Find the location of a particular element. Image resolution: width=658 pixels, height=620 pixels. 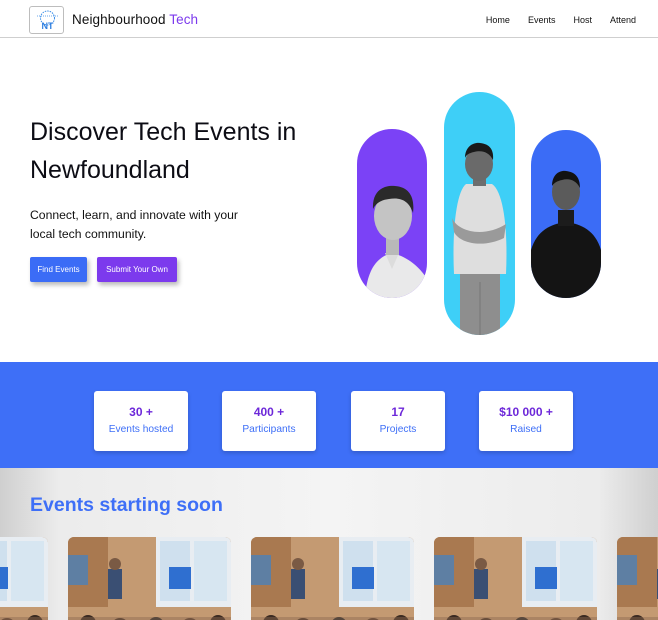

nav-link-attend: Attend is located at coordinates (623, 20).